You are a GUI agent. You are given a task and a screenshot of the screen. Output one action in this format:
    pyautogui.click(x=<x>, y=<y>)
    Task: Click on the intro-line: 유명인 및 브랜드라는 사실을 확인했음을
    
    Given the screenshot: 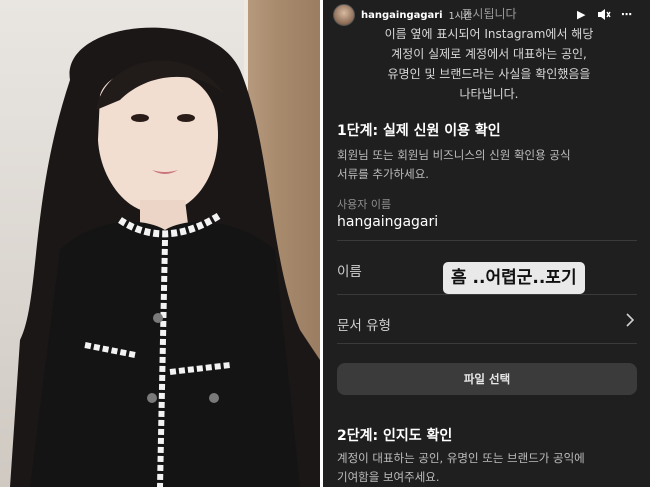 What is the action you would take?
    pyautogui.click(x=489, y=74)
    